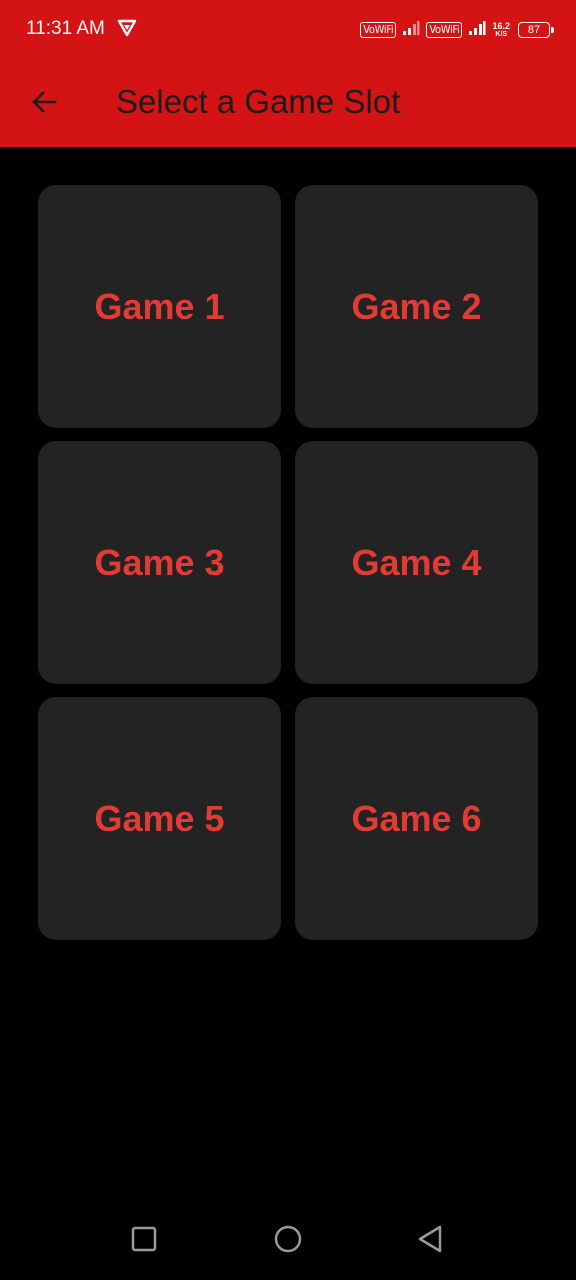  Describe the element at coordinates (378, 30) in the screenshot. I see `vowifi-badge: VoWiFi` at that location.